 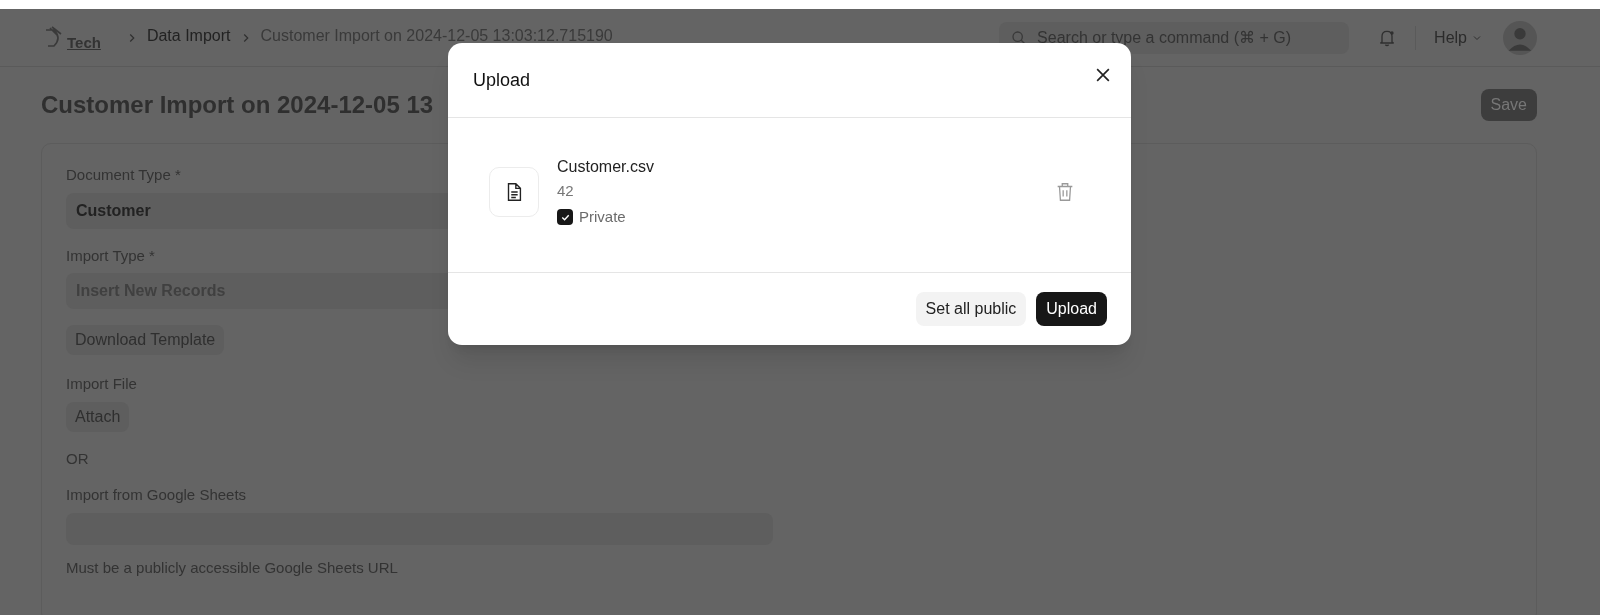 What do you see at coordinates (606, 167) in the screenshot?
I see `file-name: Customer.csv` at bounding box center [606, 167].